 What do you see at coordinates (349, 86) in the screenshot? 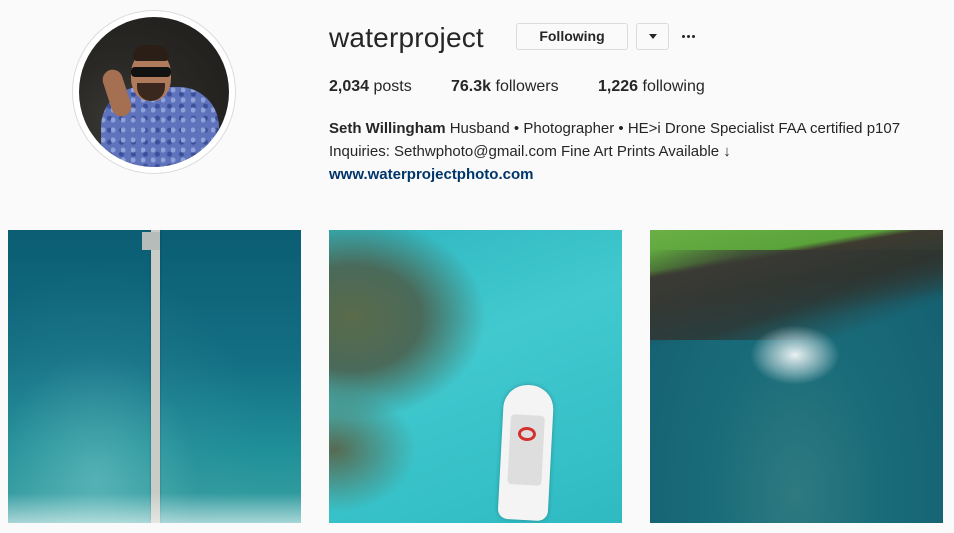
I see `posts-count: 2,034` at bounding box center [349, 86].